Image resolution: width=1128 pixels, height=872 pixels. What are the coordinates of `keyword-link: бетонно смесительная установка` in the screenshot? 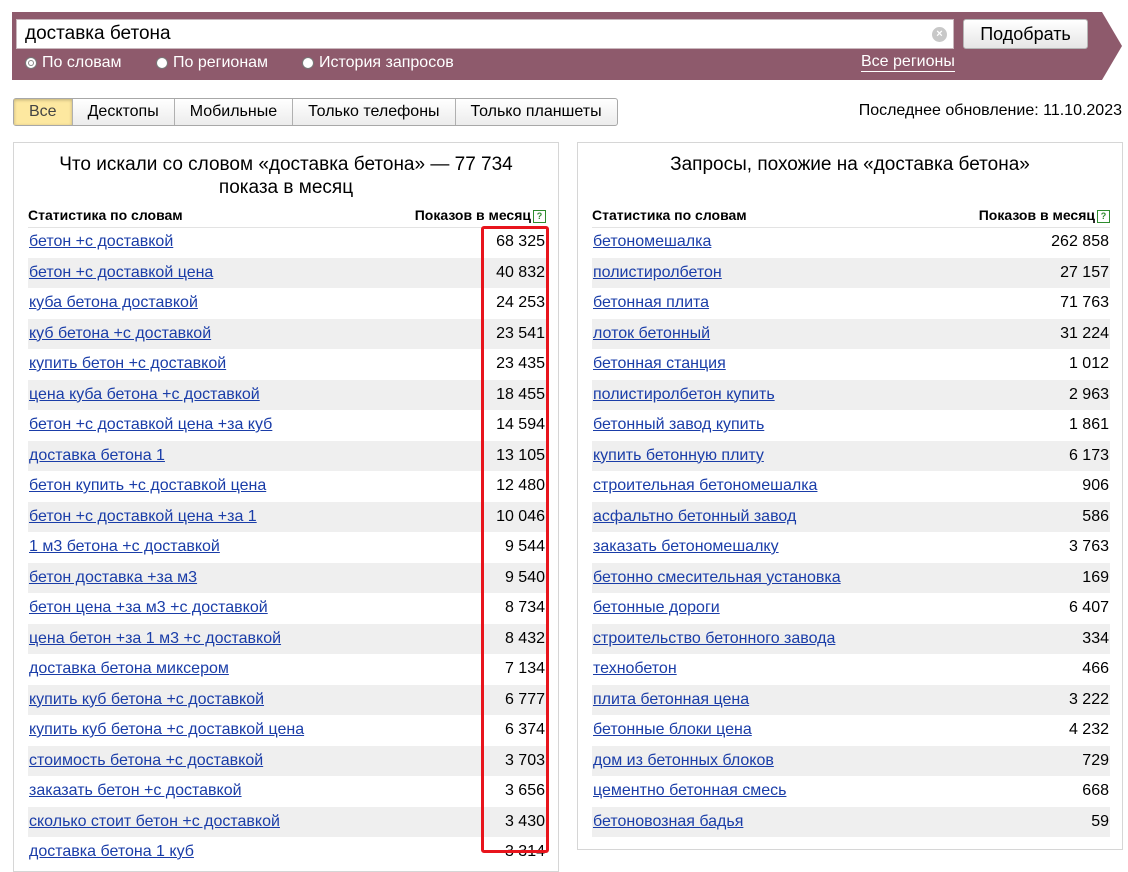 It's located at (717, 578).